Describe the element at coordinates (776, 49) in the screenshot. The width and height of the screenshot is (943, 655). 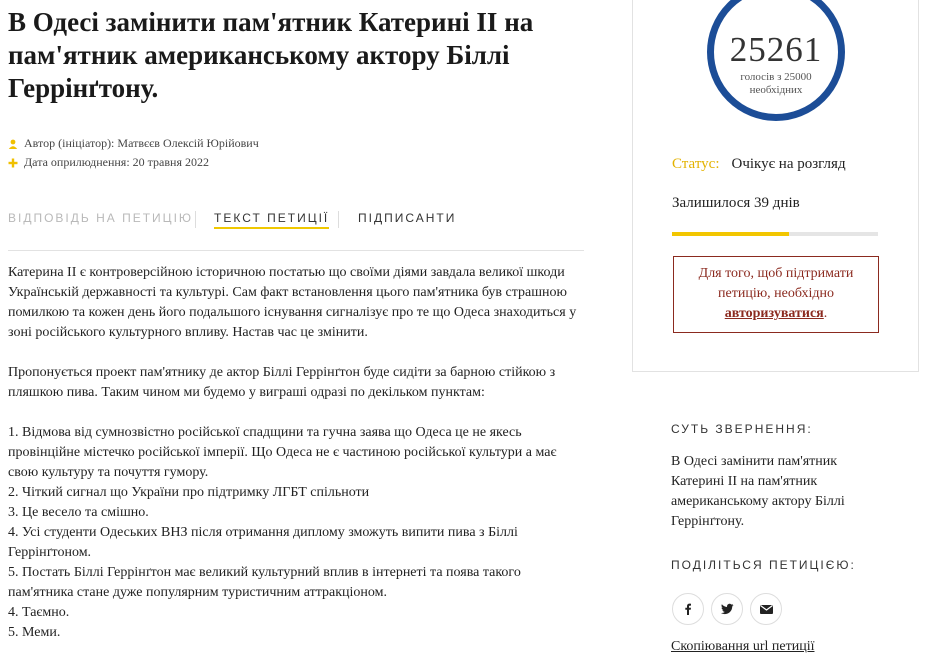
I see `vote-count: 25261` at that location.